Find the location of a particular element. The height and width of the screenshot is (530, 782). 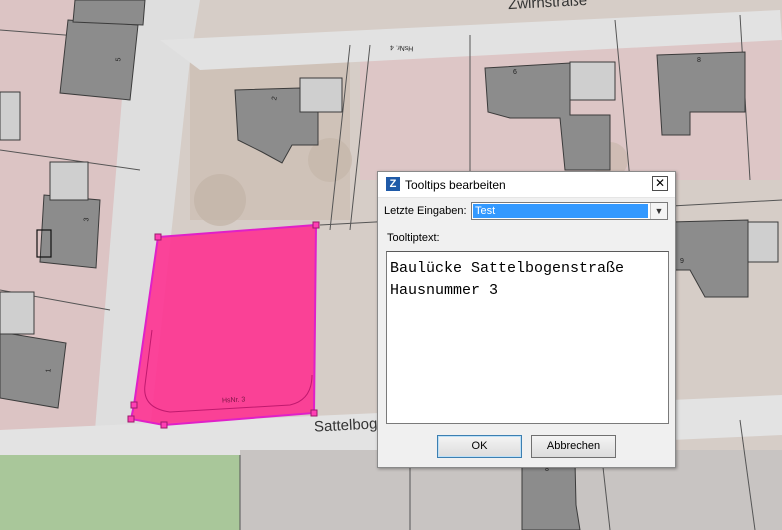

tooltip-text-label: Tooltiptext: is located at coordinates (413, 238).